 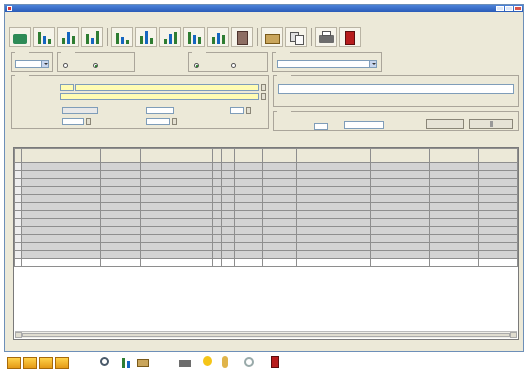 I want to click on minimize-button, so click(x=500, y=8).